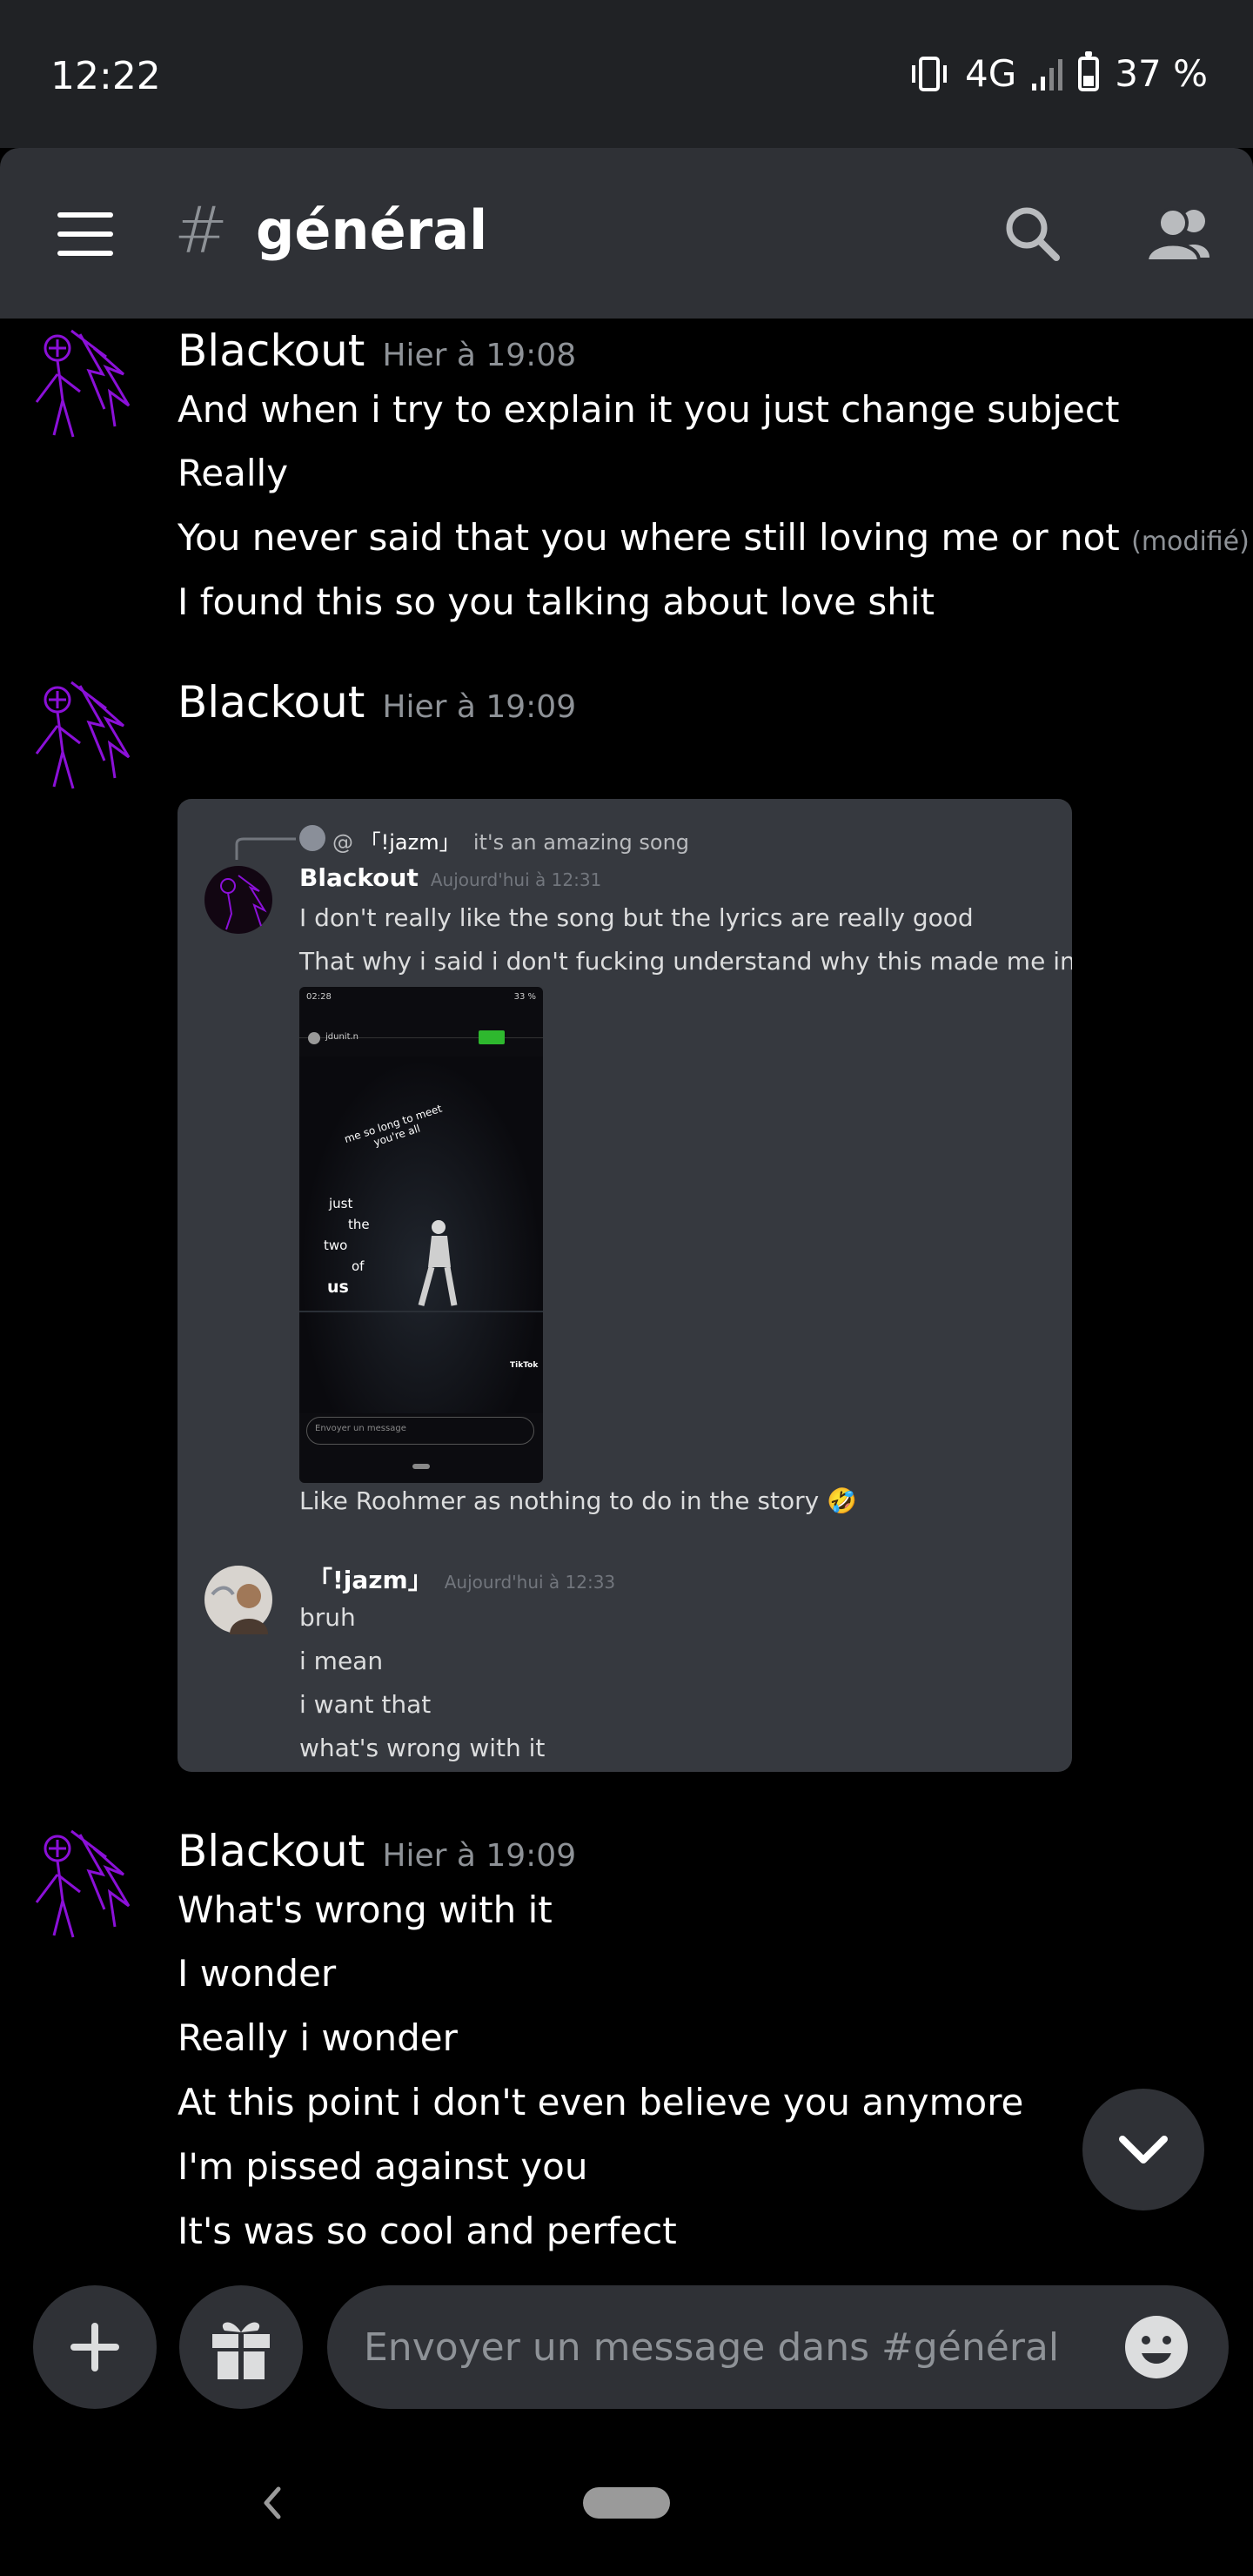 Image resolution: width=1253 pixels, height=2576 pixels. I want to click on status-icons: 4G 37 %, so click(1058, 72).